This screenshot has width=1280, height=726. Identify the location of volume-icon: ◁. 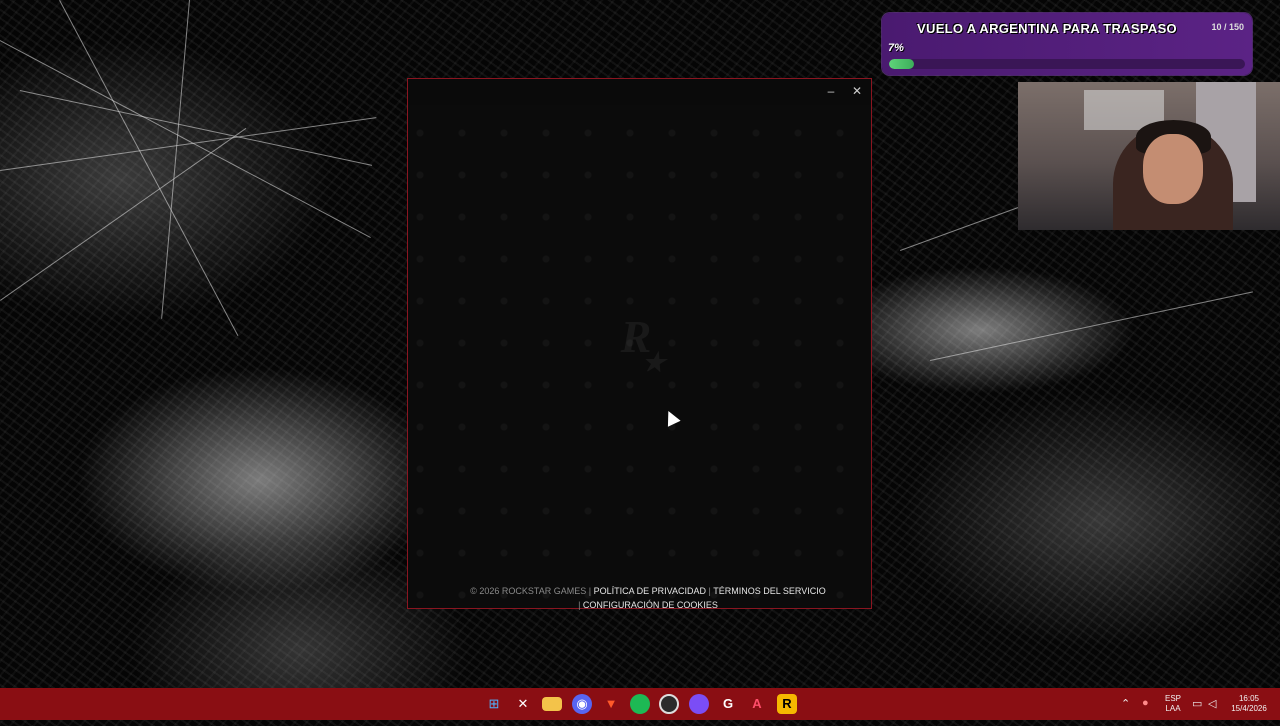
(1212, 703).